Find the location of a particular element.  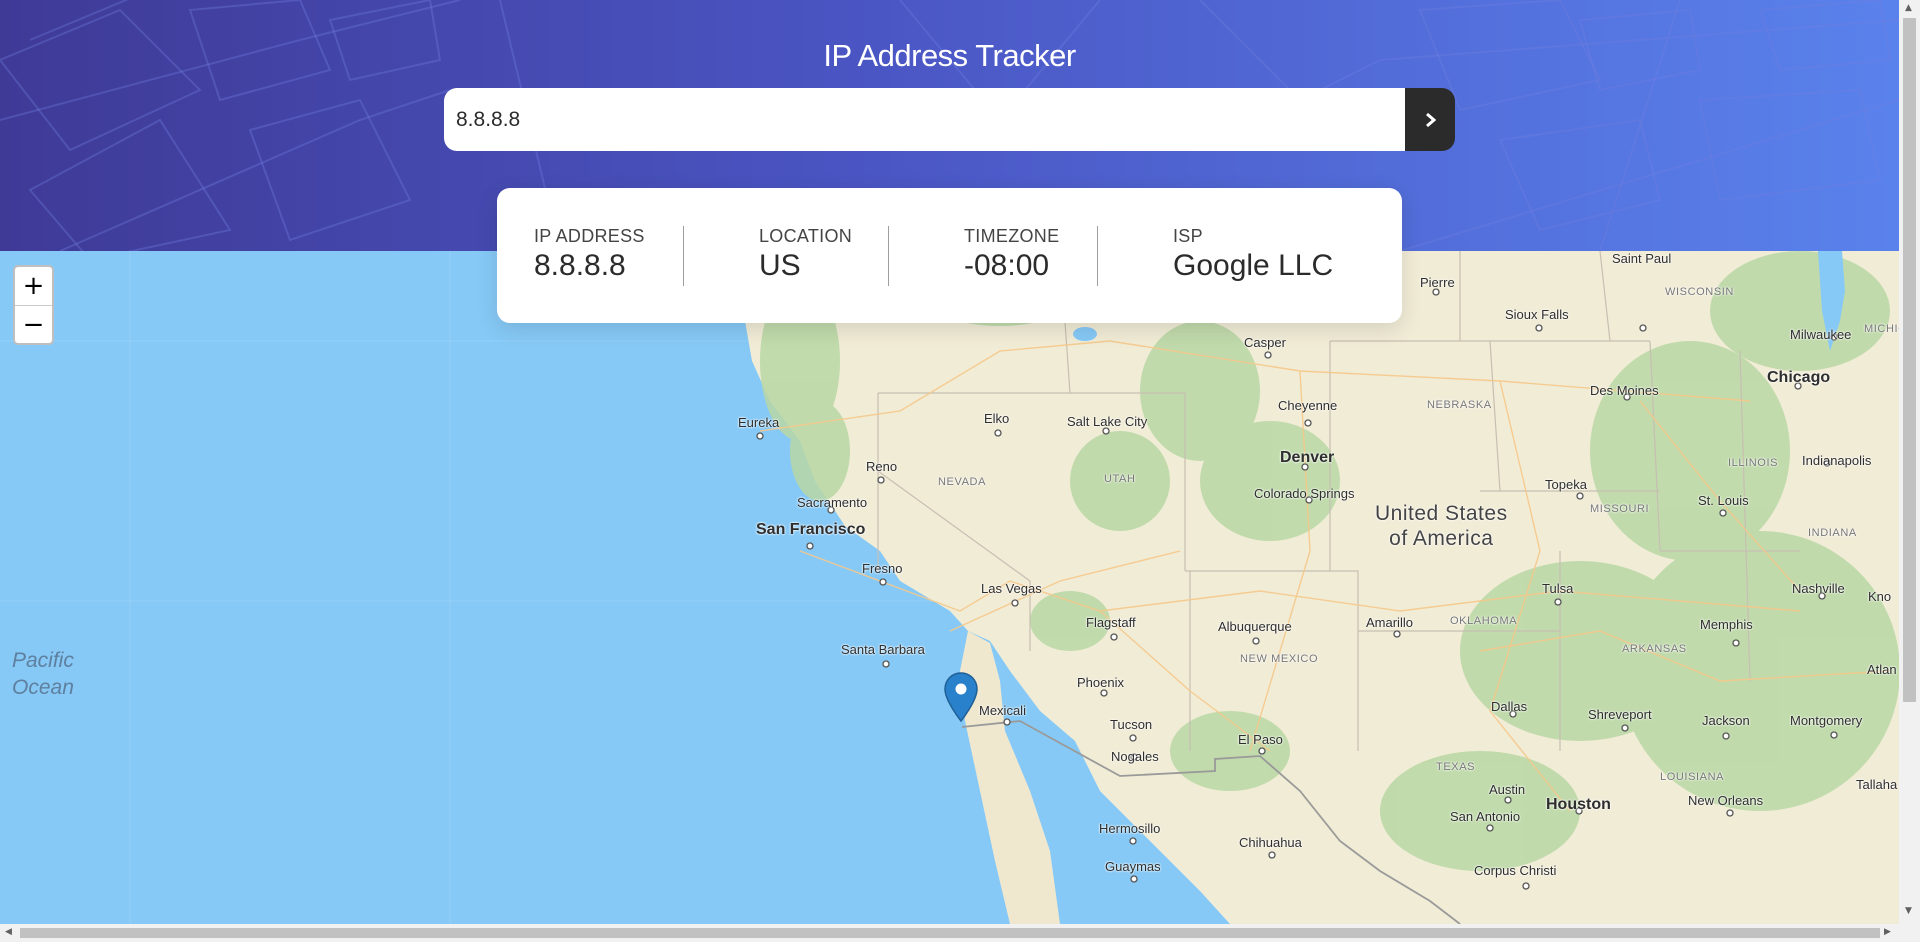

map-label: Eureka is located at coordinates (759, 422).